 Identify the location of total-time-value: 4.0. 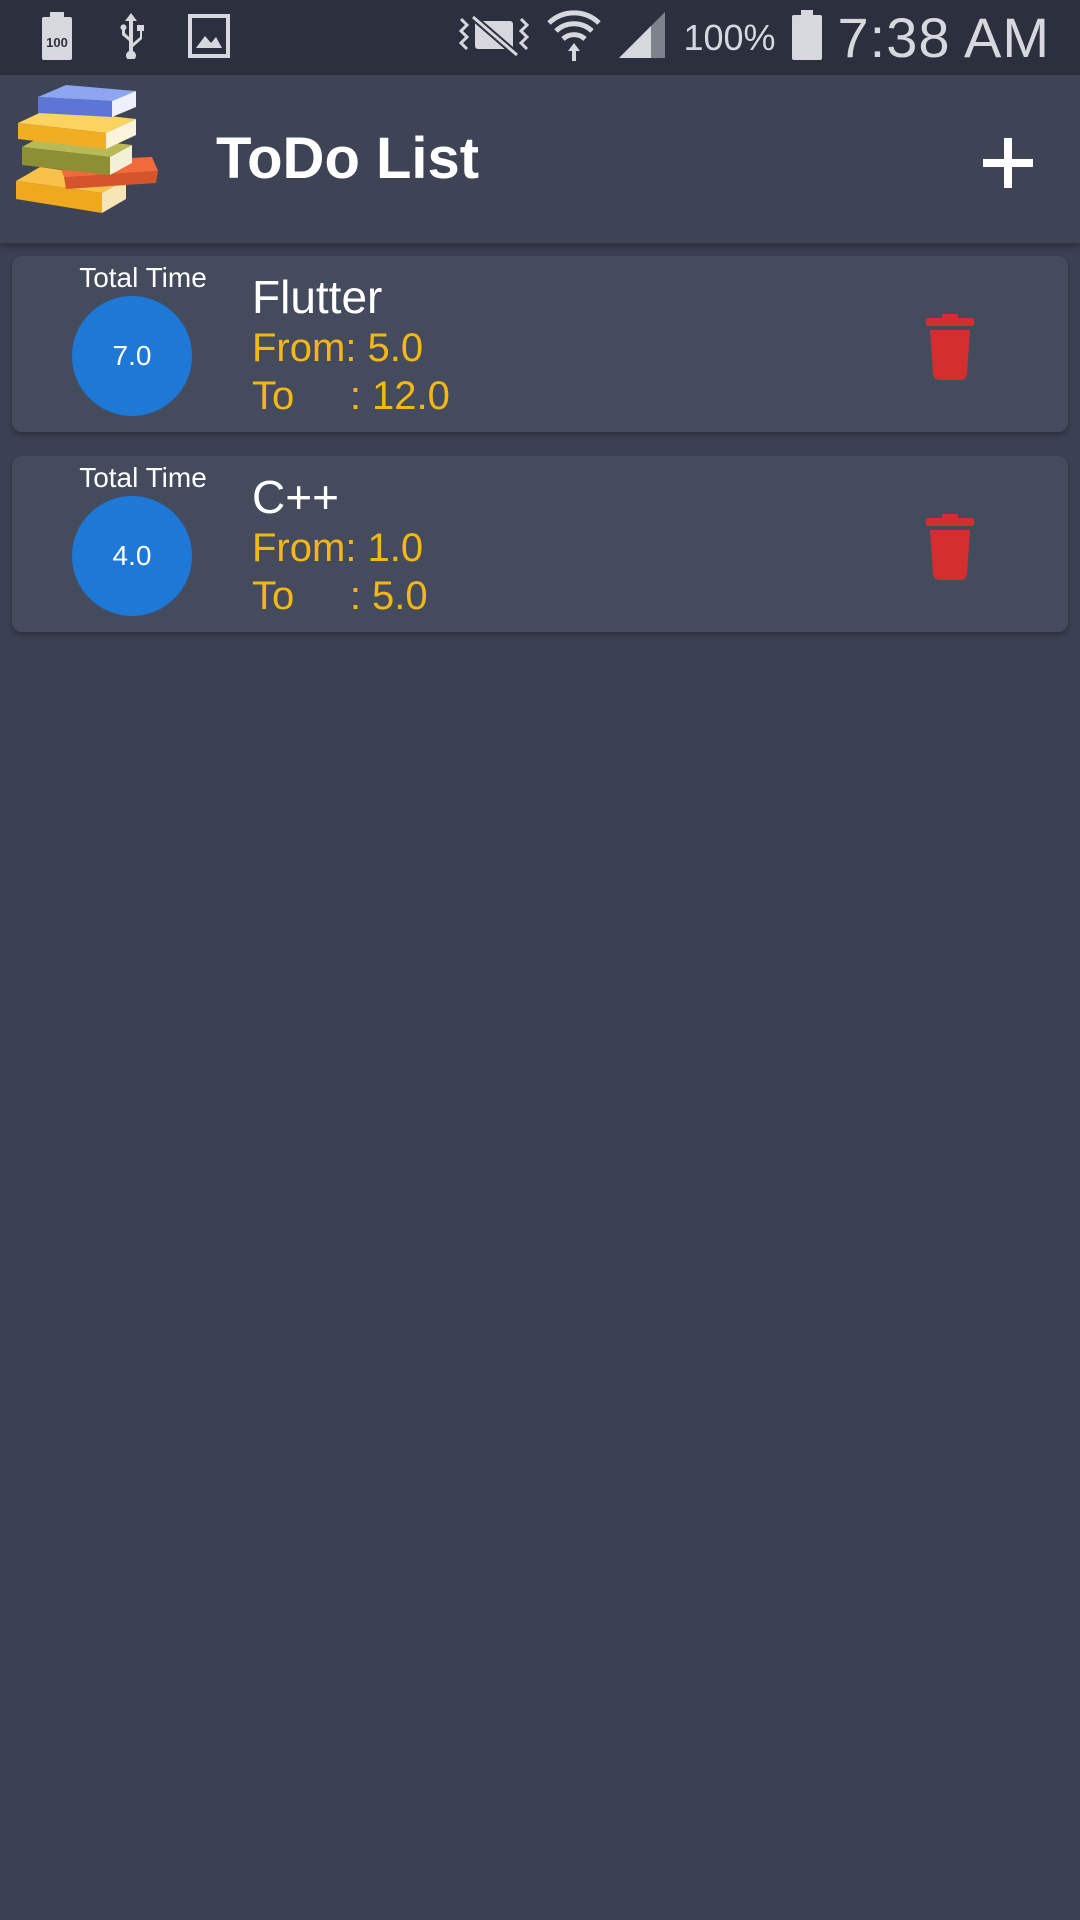
(132, 555).